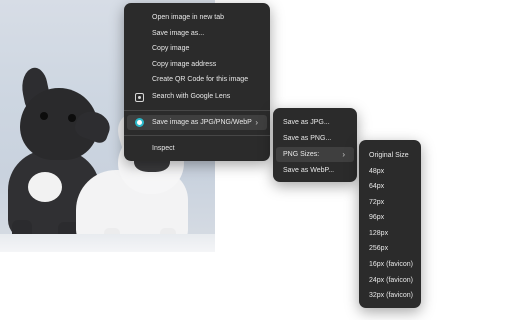  I want to click on menu-item-72px: 72px, so click(390, 202).